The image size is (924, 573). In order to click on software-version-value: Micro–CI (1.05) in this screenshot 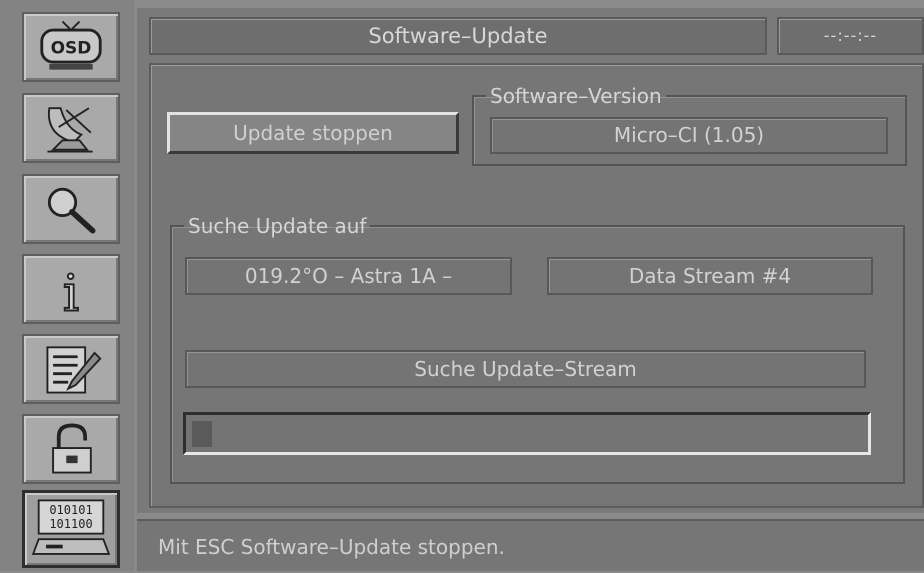, I will do `click(689, 135)`.